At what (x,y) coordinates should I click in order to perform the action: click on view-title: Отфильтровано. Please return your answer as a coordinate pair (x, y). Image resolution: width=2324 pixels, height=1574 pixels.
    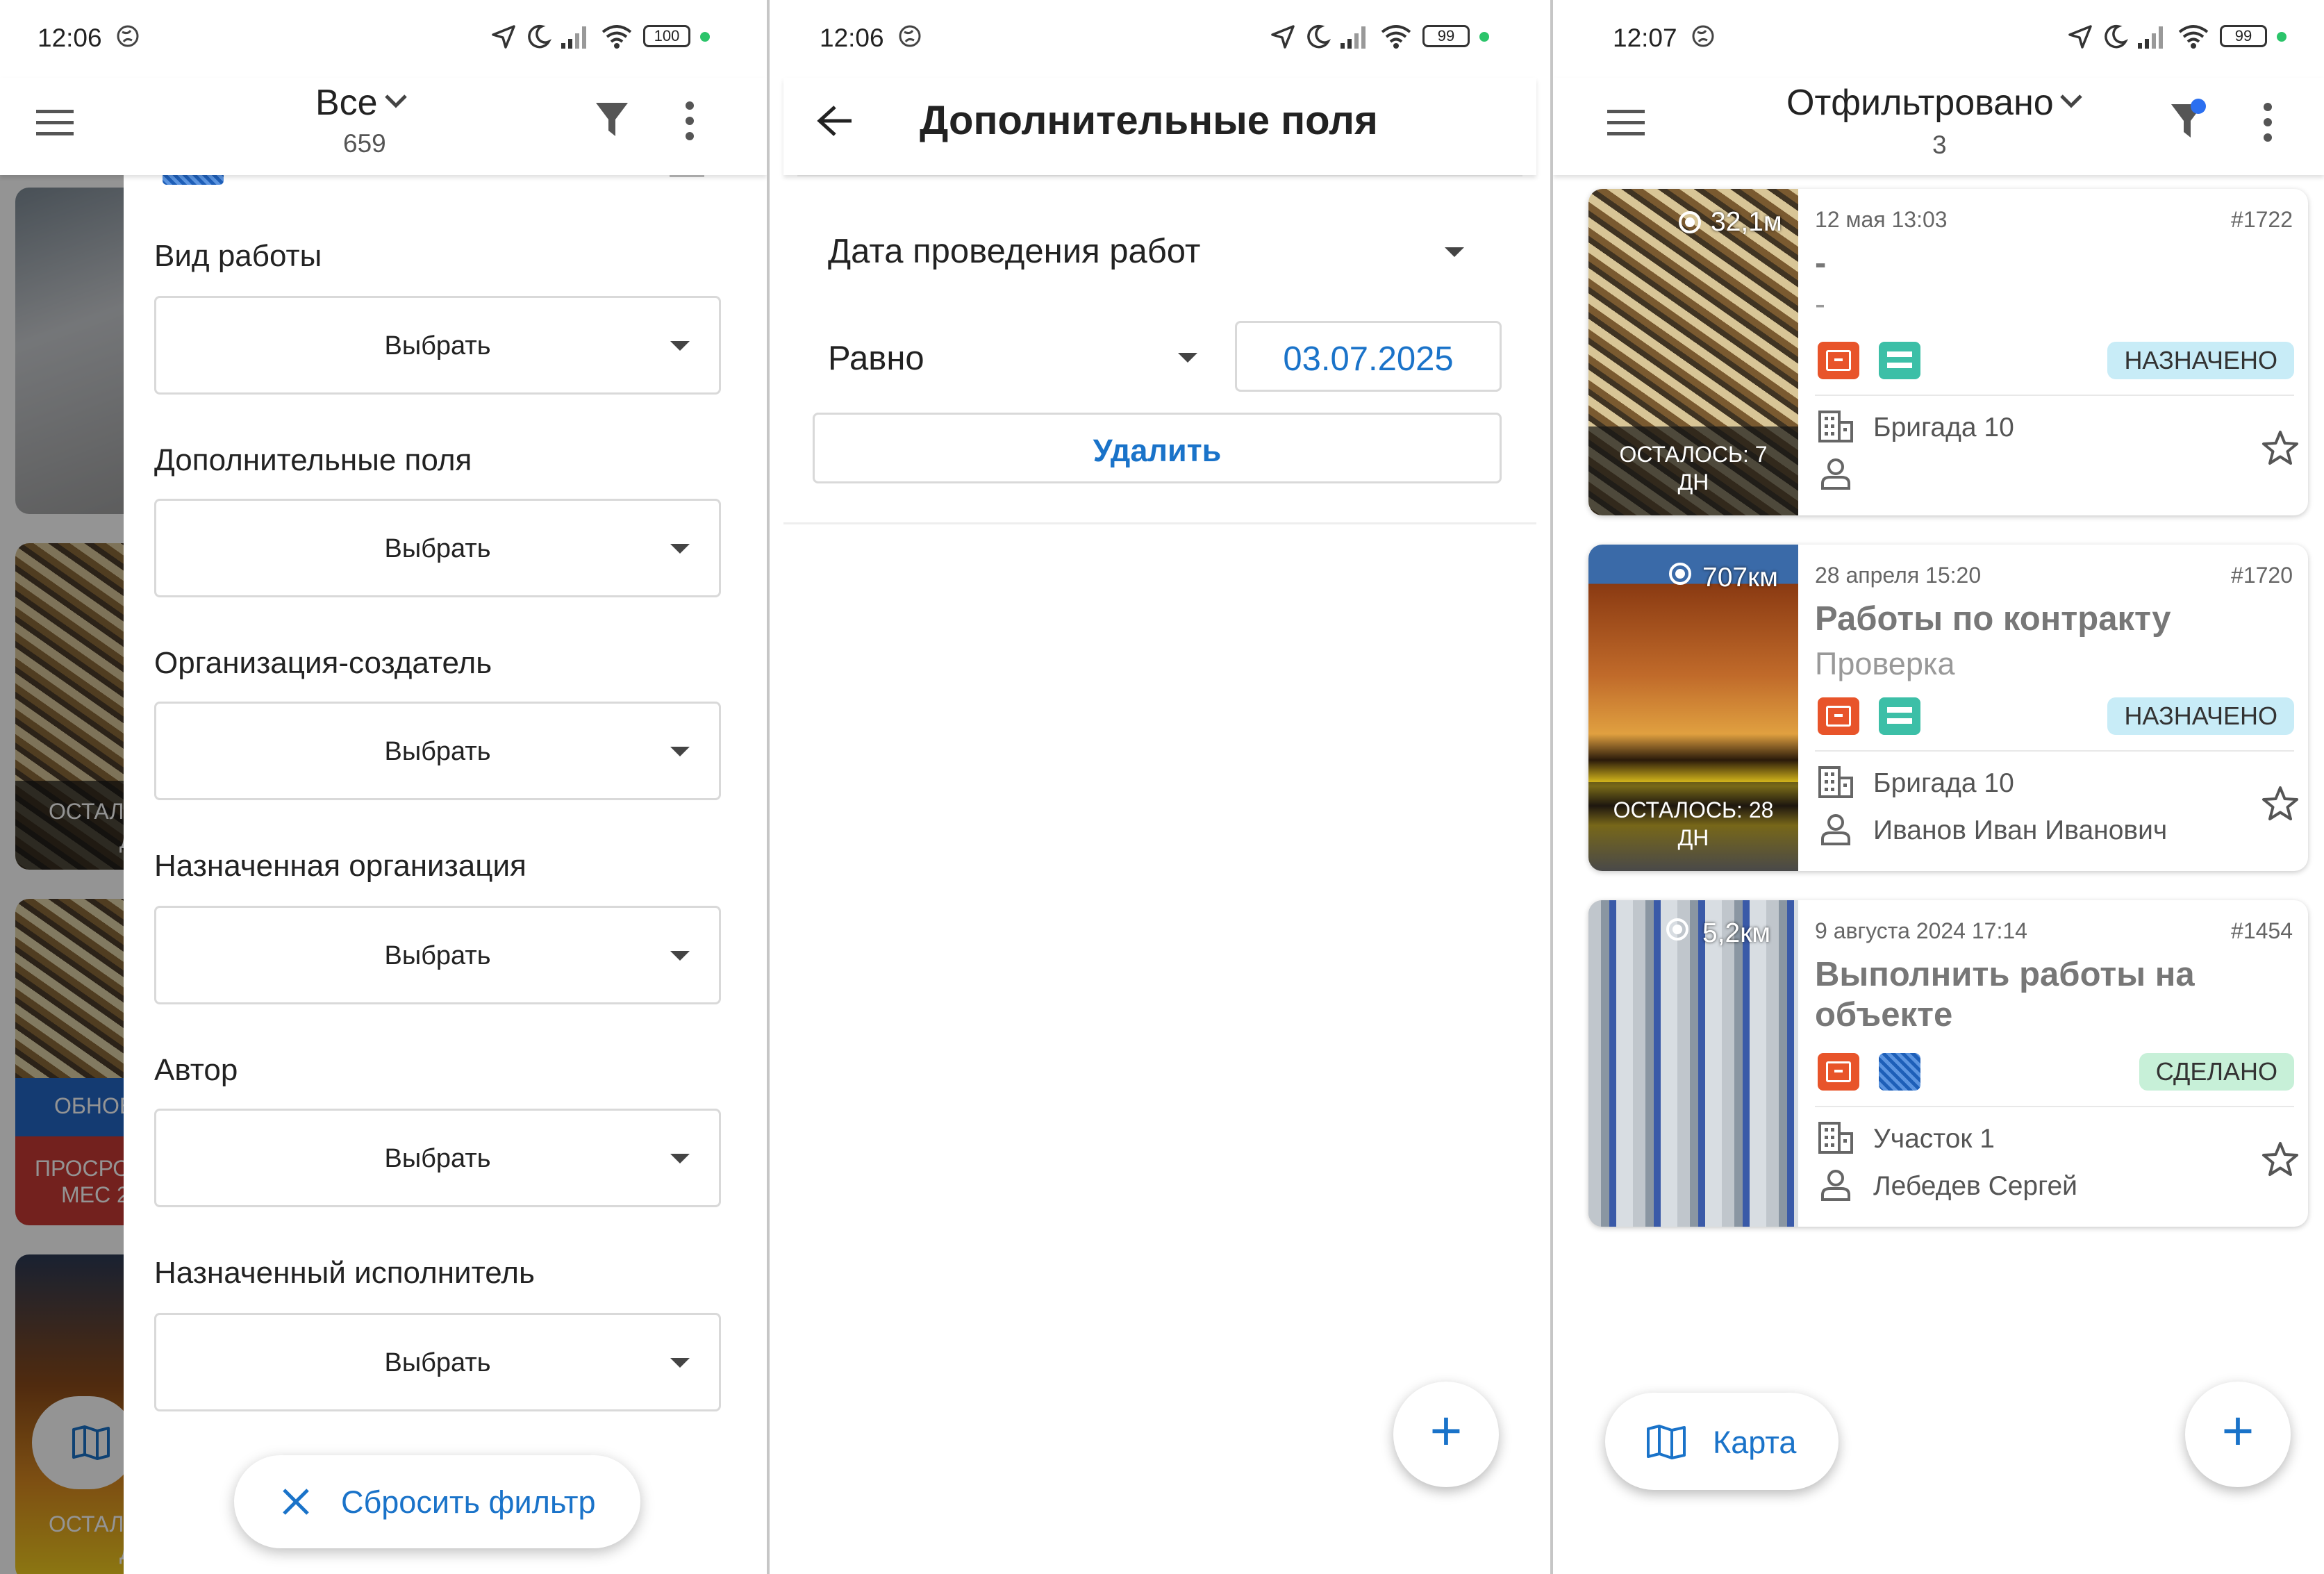
    Looking at the image, I should click on (1920, 103).